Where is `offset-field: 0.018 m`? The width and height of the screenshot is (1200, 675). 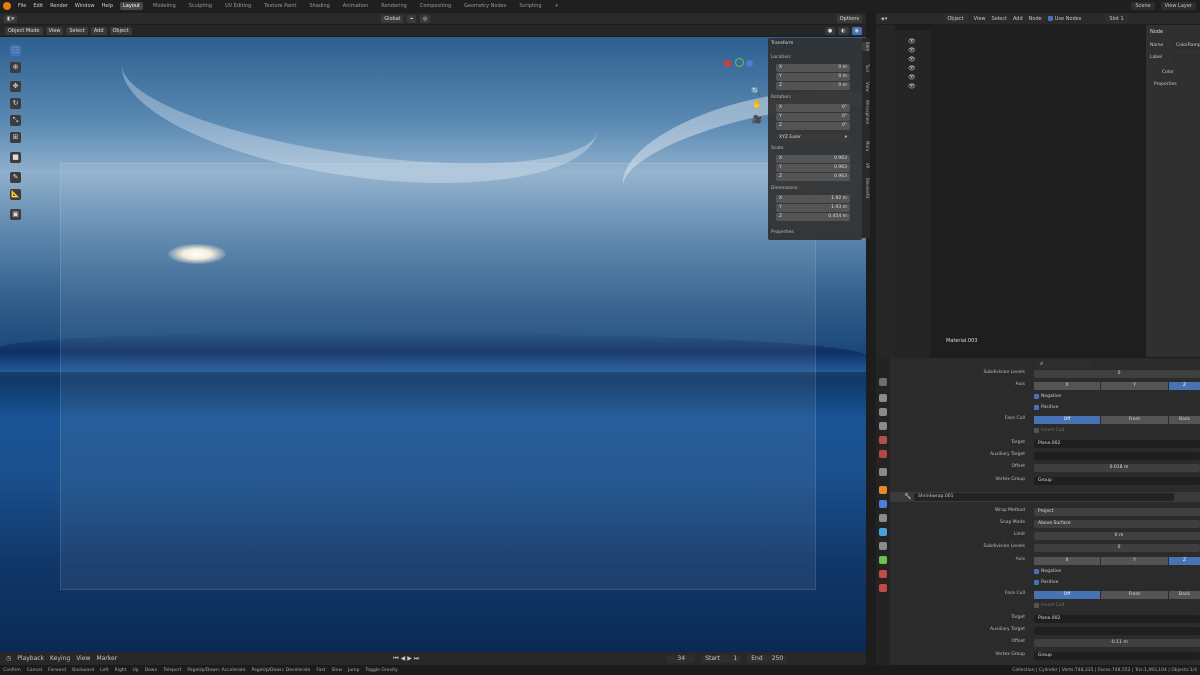 offset-field: 0.018 m is located at coordinates (1117, 468).